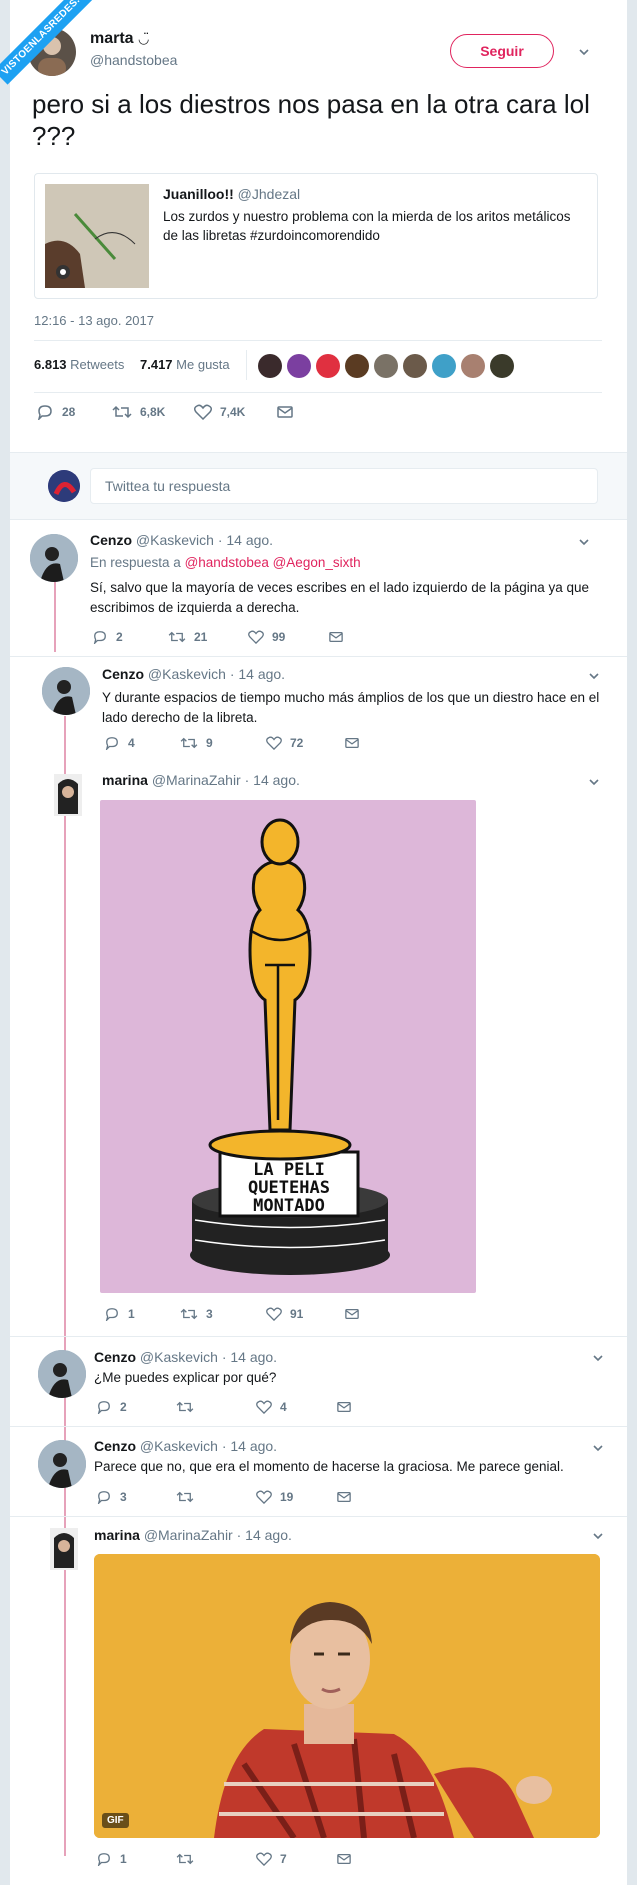  What do you see at coordinates (219, 412) in the screenshot?
I see `like-action: 7,4K` at bounding box center [219, 412].